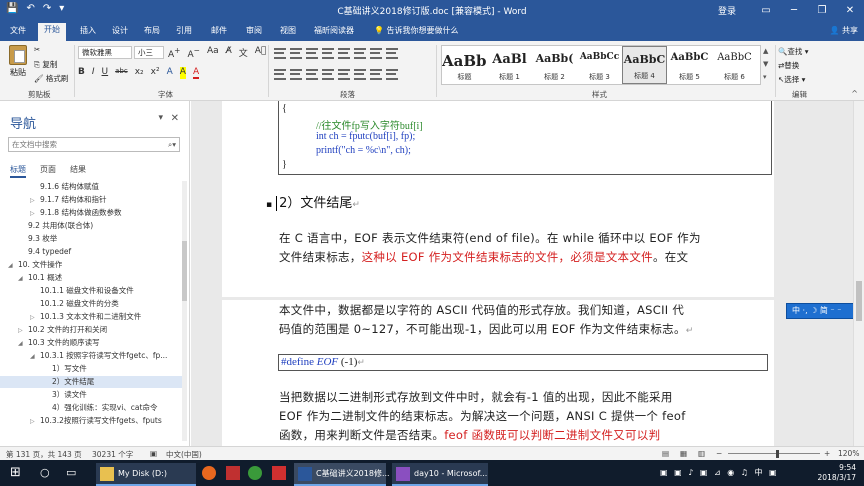 This screenshot has height=486, width=864. I want to click on shading-icon, so click(376, 74).